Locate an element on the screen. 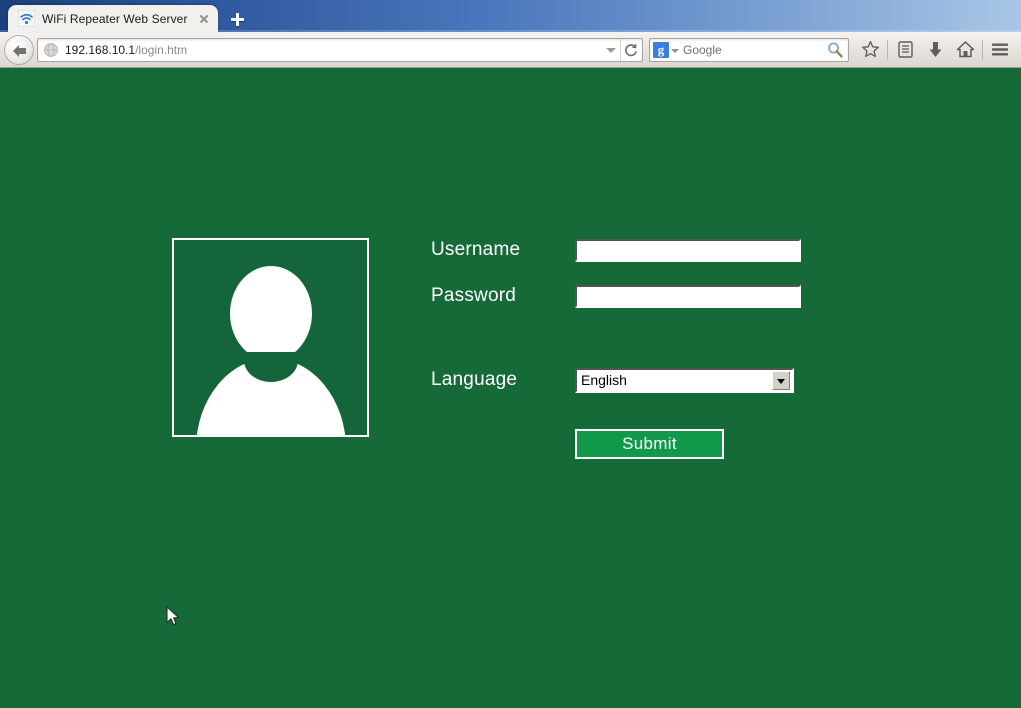 Image resolution: width=1021 pixels, height=708 pixels. address-bar-url: 192.168.10.1/login.htm is located at coordinates (333, 50).